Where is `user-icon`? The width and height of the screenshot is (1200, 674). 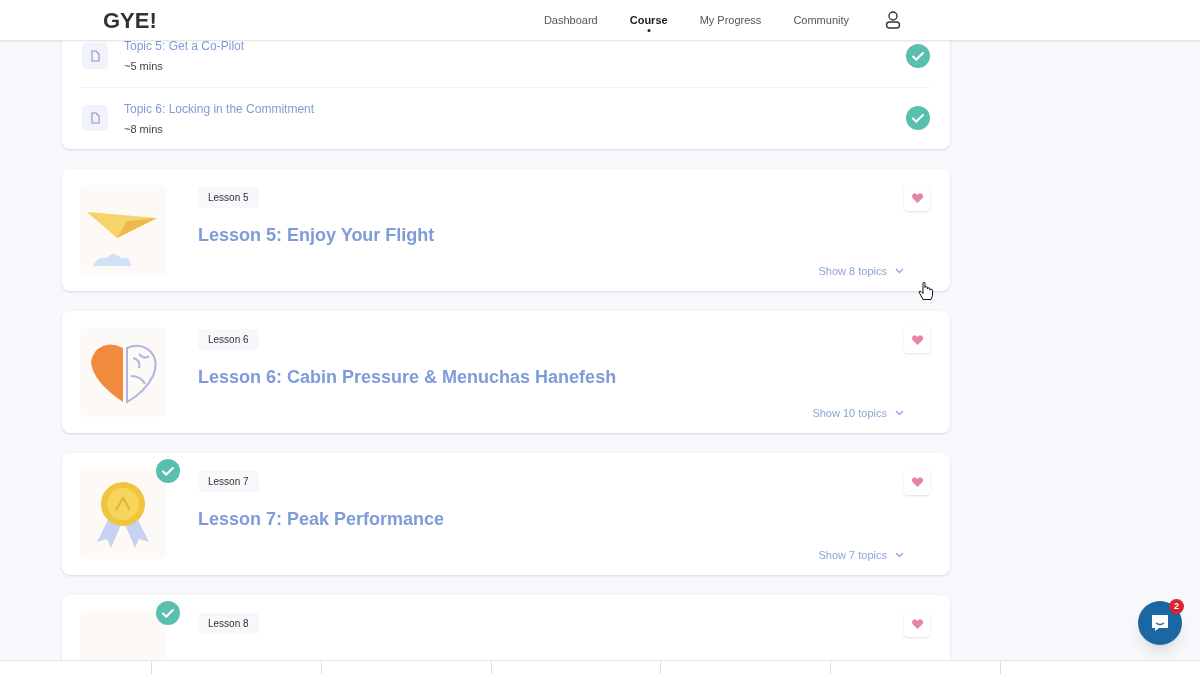
user-icon is located at coordinates (893, 20).